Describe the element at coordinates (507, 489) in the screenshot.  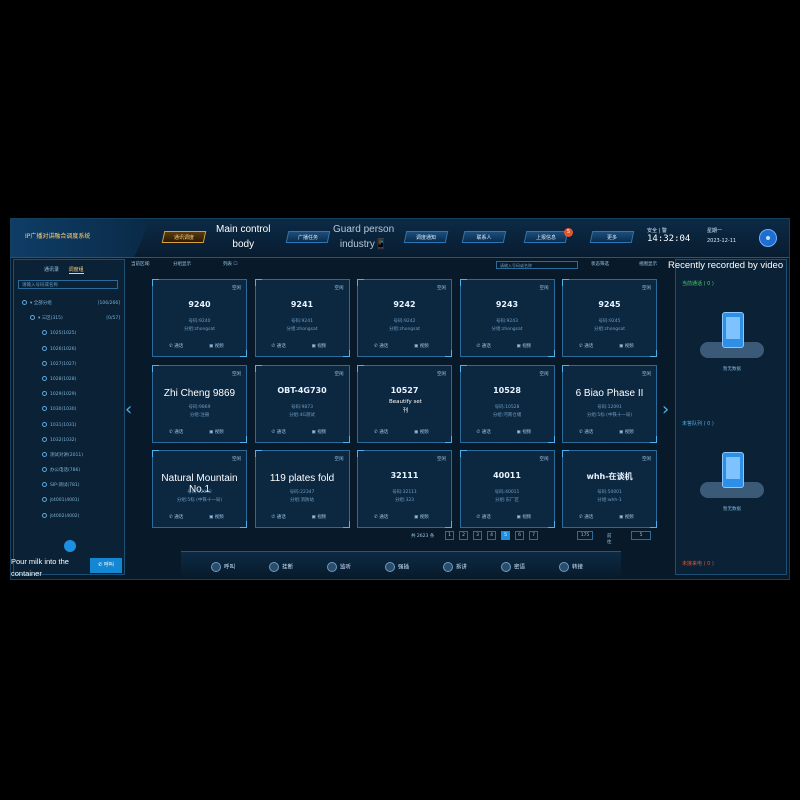
I see `device-card: 空闲 40011 号码:40011 分组:东厂区 ✆ 通话 ▣ 视频` at that location.